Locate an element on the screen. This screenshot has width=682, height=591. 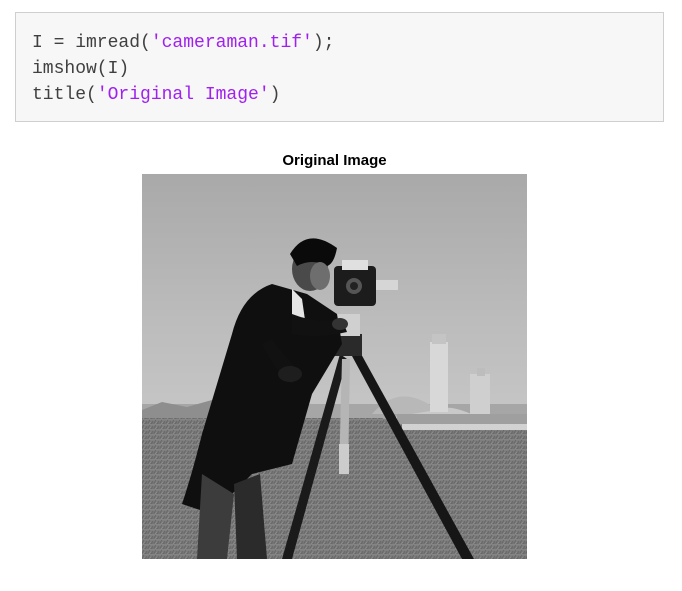
code-string: 'Original Image' is located at coordinates (183, 95).